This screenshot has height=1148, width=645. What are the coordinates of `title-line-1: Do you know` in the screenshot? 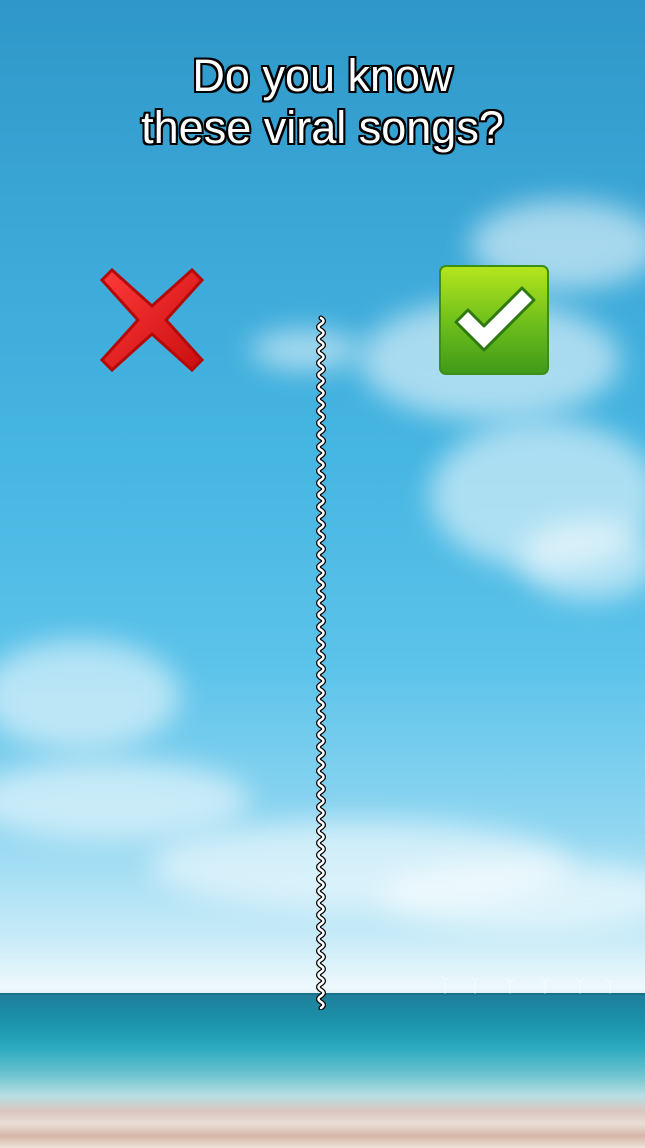 It's located at (322, 75).